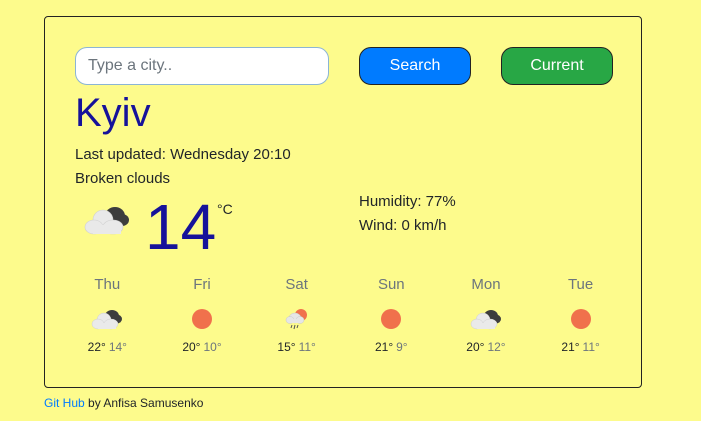 The height and width of the screenshot is (421, 701). What do you see at coordinates (286, 347) in the screenshot?
I see `forecast-max: 15°` at bounding box center [286, 347].